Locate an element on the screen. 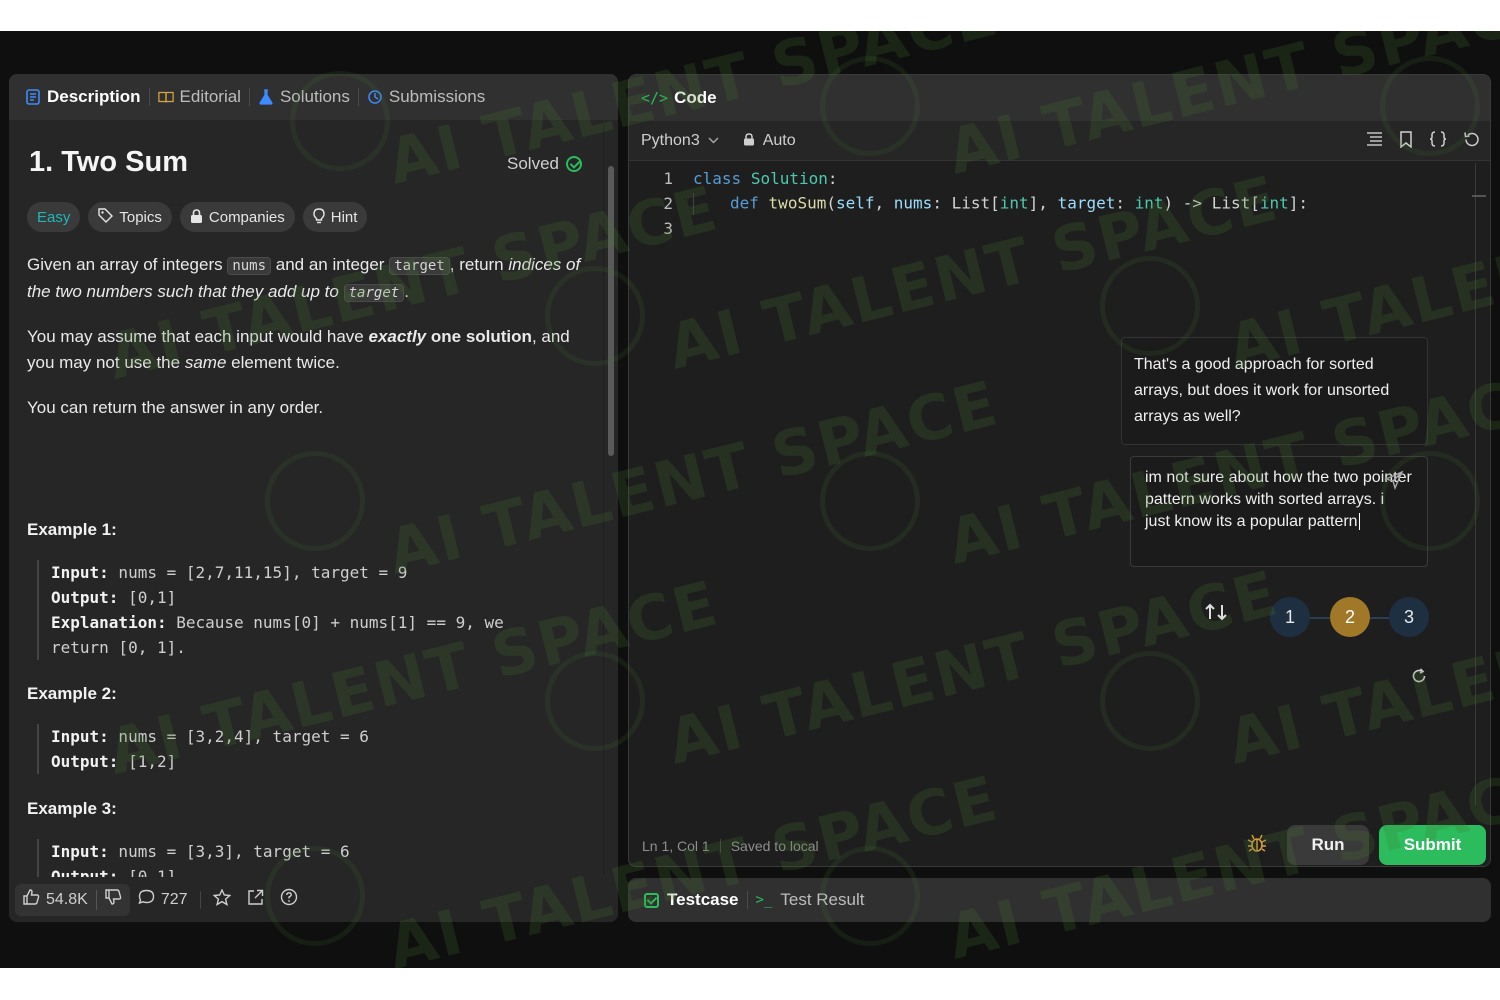 Image resolution: width=1500 pixels, height=1000 pixels. tab-submissions: Submissions is located at coordinates (426, 97).